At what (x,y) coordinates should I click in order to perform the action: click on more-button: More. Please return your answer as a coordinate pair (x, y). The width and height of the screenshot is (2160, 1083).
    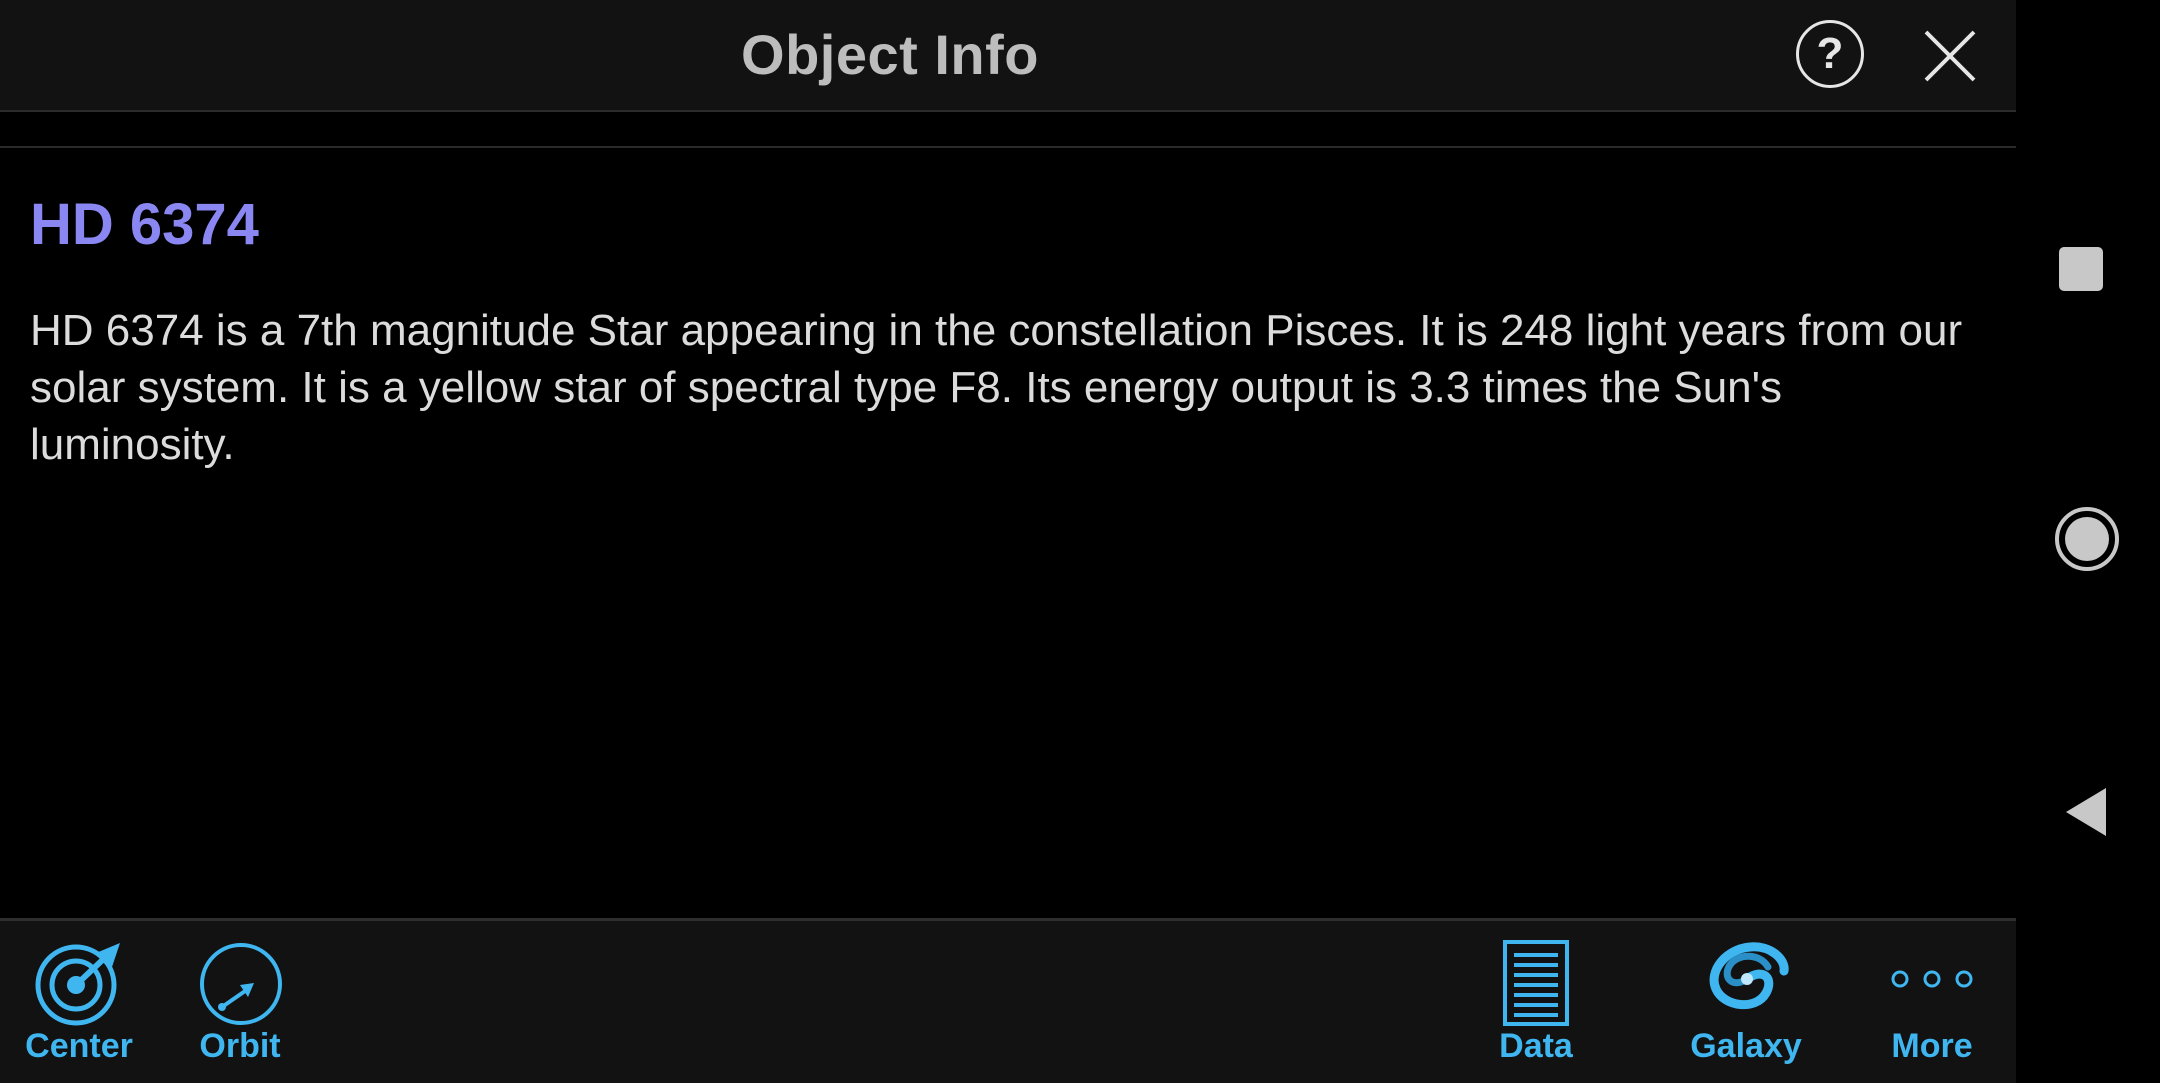
    Looking at the image, I should click on (1932, 1002).